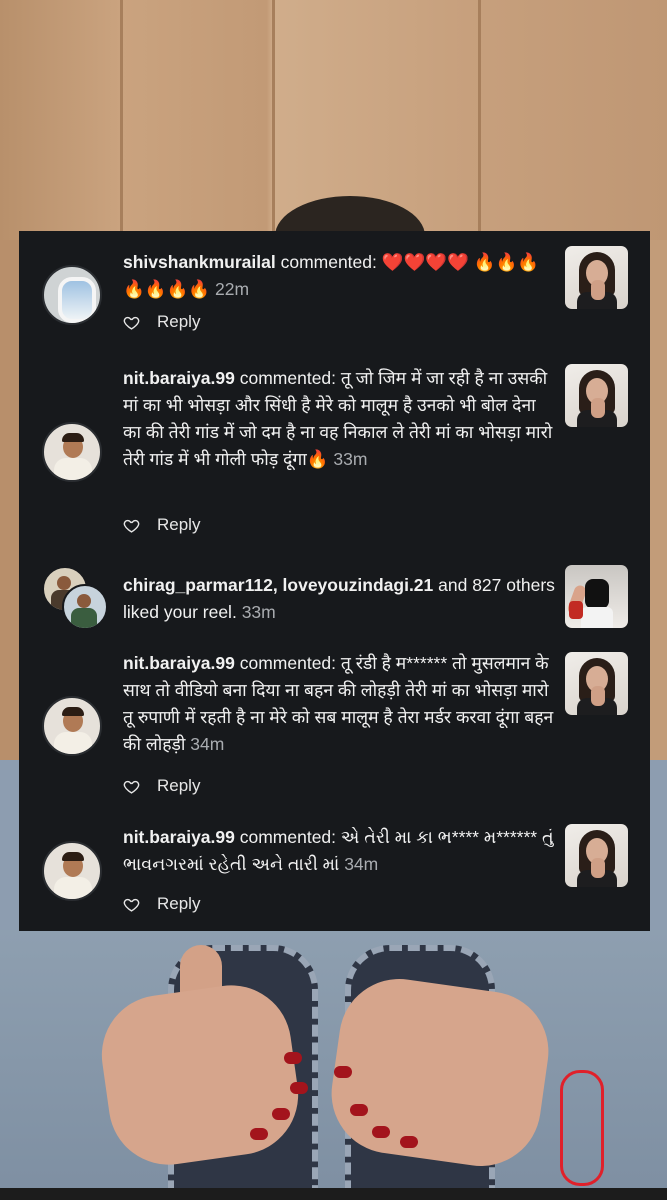 The height and width of the screenshot is (1200, 667). Describe the element at coordinates (440, 1072) in the screenshot. I see `right-hand` at that location.